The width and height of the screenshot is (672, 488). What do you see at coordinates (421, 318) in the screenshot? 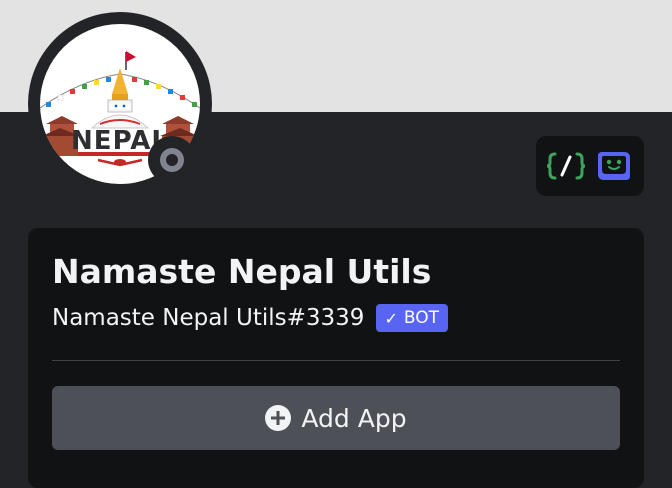
I see `bot-tag-label: BOT` at bounding box center [421, 318].